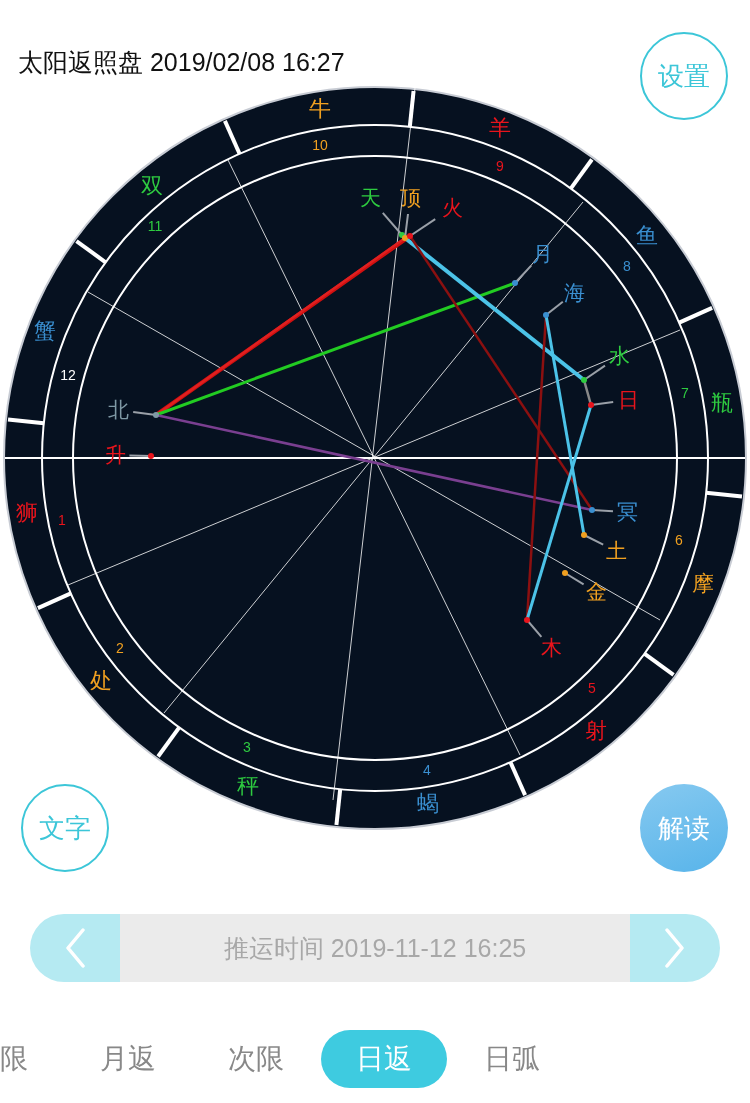  What do you see at coordinates (684, 828) in the screenshot?
I see `interpret-button: 解读` at bounding box center [684, 828].